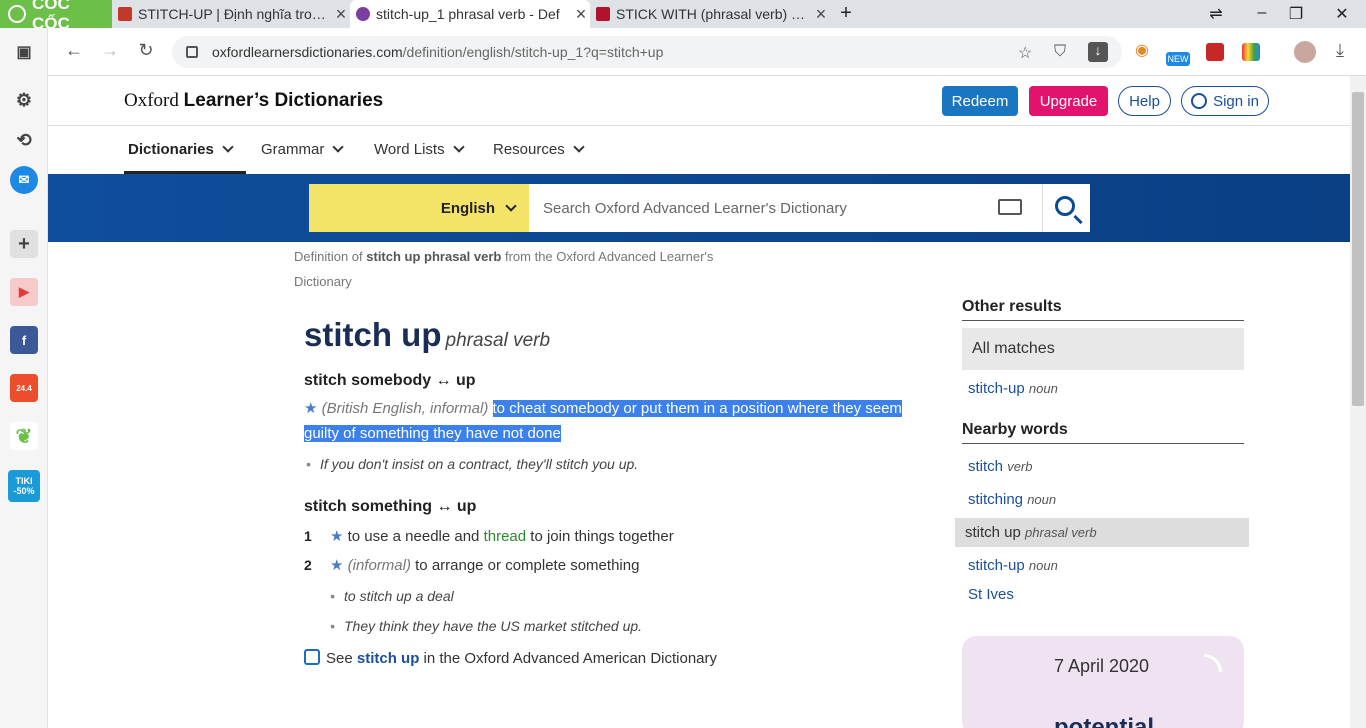 This screenshot has width=1366, height=728. Describe the element at coordinates (1068, 101) in the screenshot. I see `upgrade-button: Upgrade` at that location.